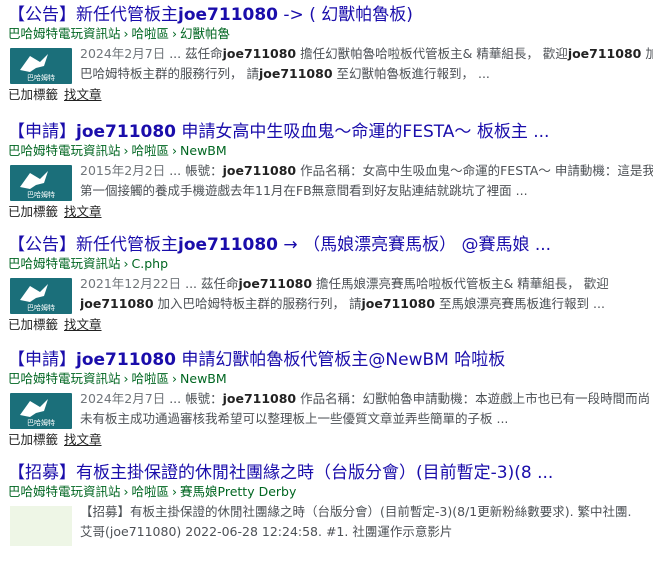 The width and height of the screenshot is (661, 572). I want to click on snippet-text: 巴哈姆特板主群的服務行列， 請, so click(169, 73).